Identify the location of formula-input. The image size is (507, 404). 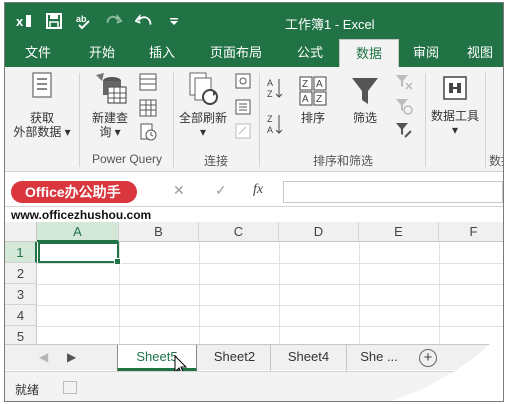
(393, 192).